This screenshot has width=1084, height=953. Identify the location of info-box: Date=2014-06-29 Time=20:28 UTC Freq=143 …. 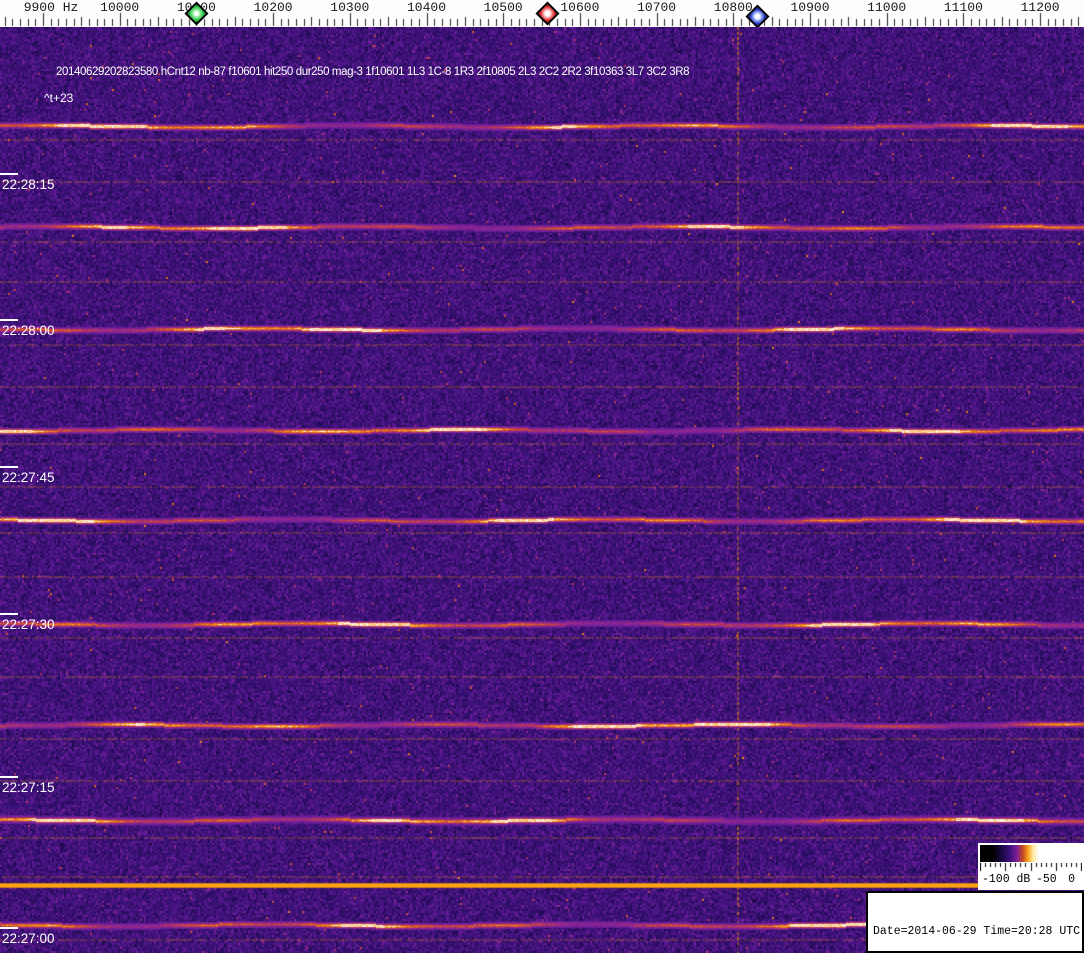
(975, 922).